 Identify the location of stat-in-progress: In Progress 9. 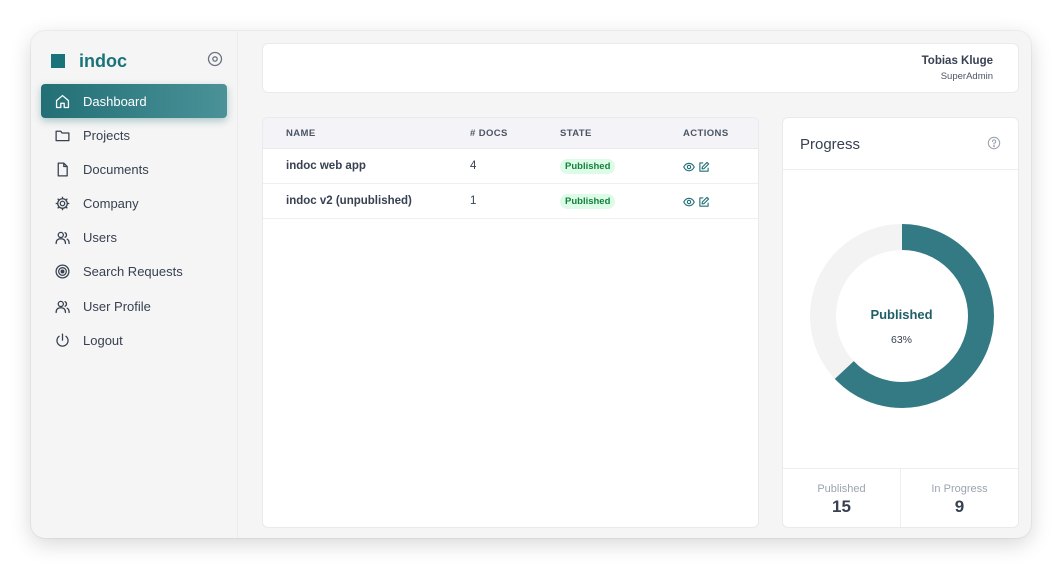
(959, 498).